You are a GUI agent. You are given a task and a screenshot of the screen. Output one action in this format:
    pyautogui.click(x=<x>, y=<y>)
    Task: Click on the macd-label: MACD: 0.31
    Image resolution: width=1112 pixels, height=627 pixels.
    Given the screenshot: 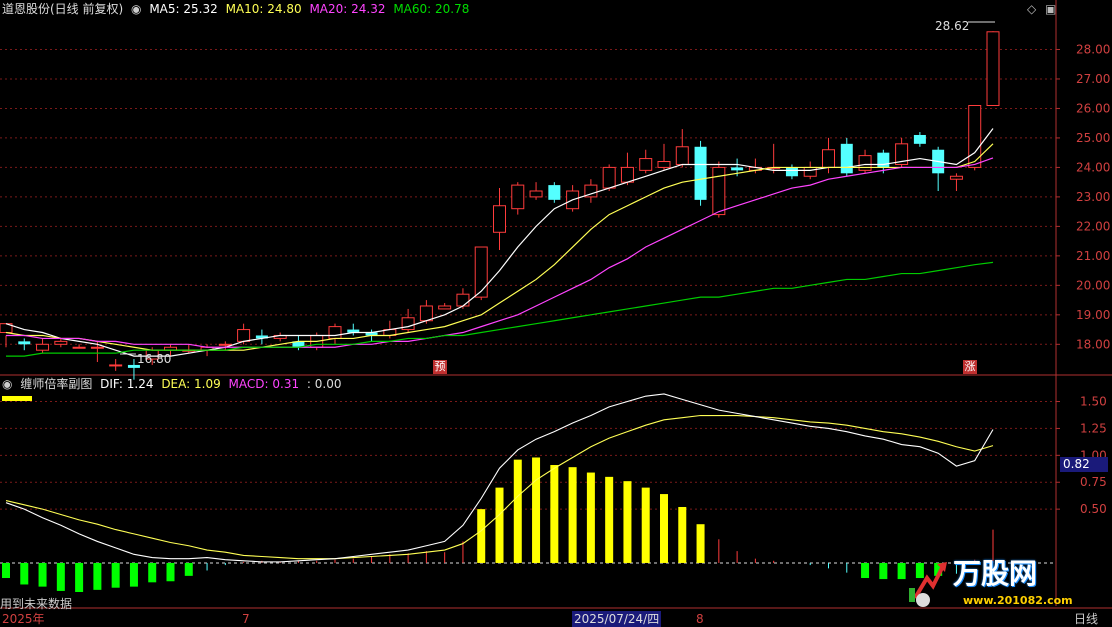 What is the action you would take?
    pyautogui.click(x=264, y=384)
    